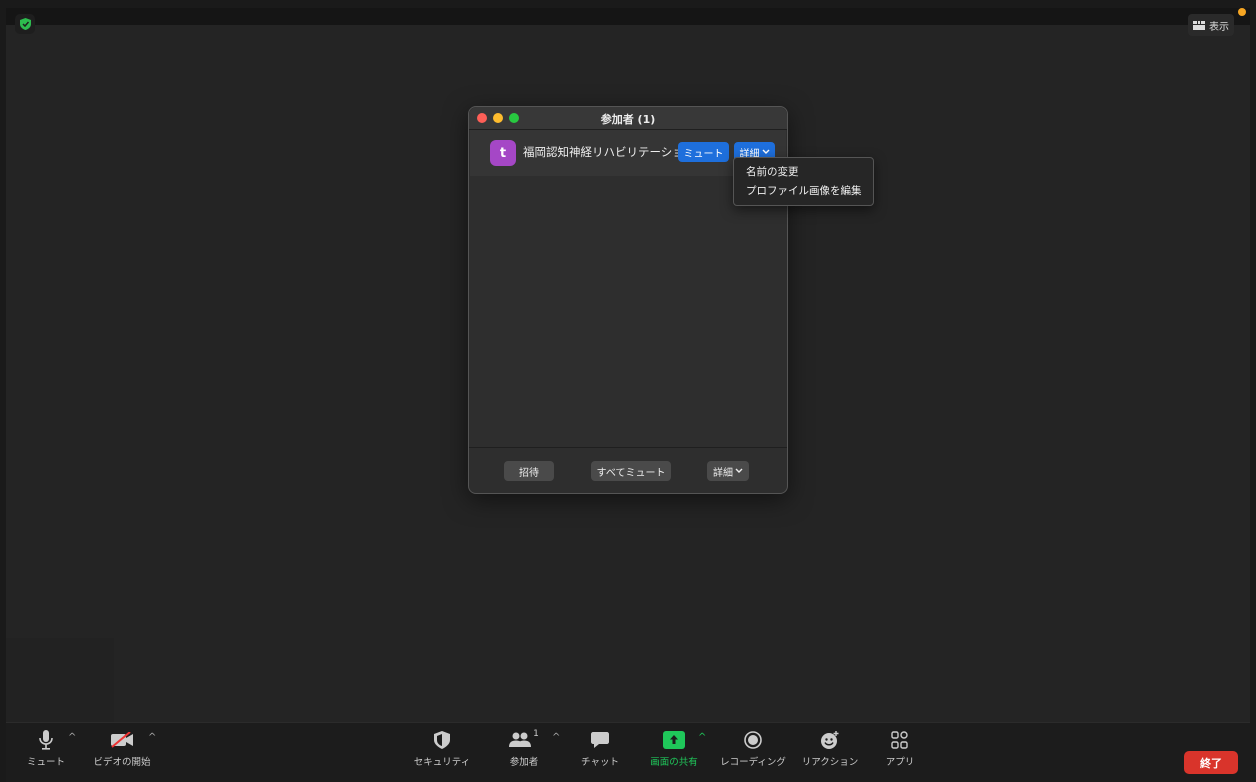 This screenshot has width=1256, height=782. Describe the element at coordinates (524, 762) in the screenshot. I see `participants-label: 参加者` at that location.